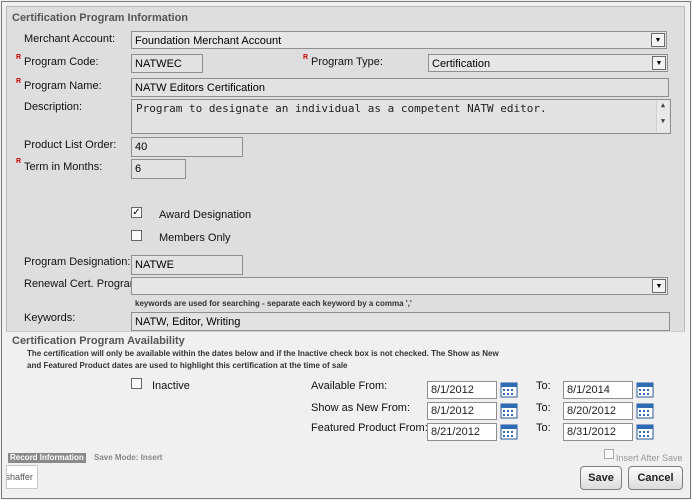 The width and height of the screenshot is (692, 500). Describe the element at coordinates (63, 167) in the screenshot. I see `term-months-label: Term in Months:` at that location.